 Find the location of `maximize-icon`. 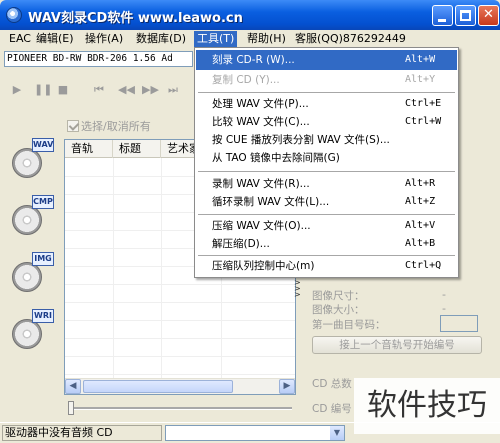

maximize-icon is located at coordinates (465, 15).